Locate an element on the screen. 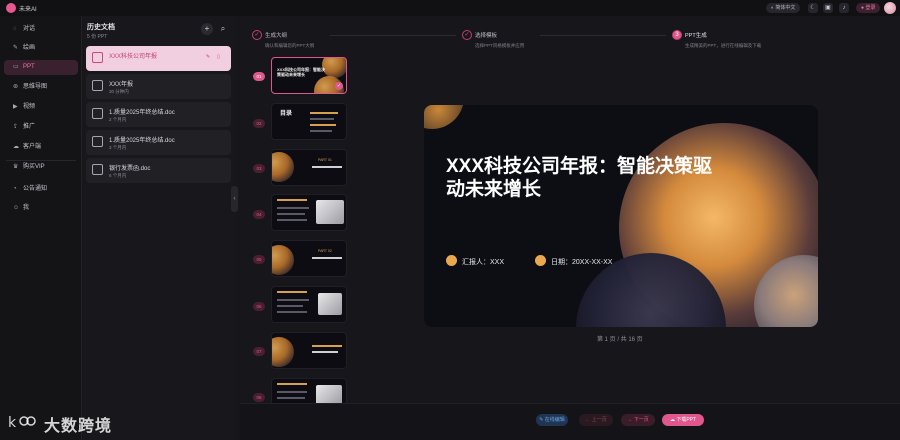  history-item: 1.质量2025年终总结.doc 3 个月内 is located at coordinates (158, 142).